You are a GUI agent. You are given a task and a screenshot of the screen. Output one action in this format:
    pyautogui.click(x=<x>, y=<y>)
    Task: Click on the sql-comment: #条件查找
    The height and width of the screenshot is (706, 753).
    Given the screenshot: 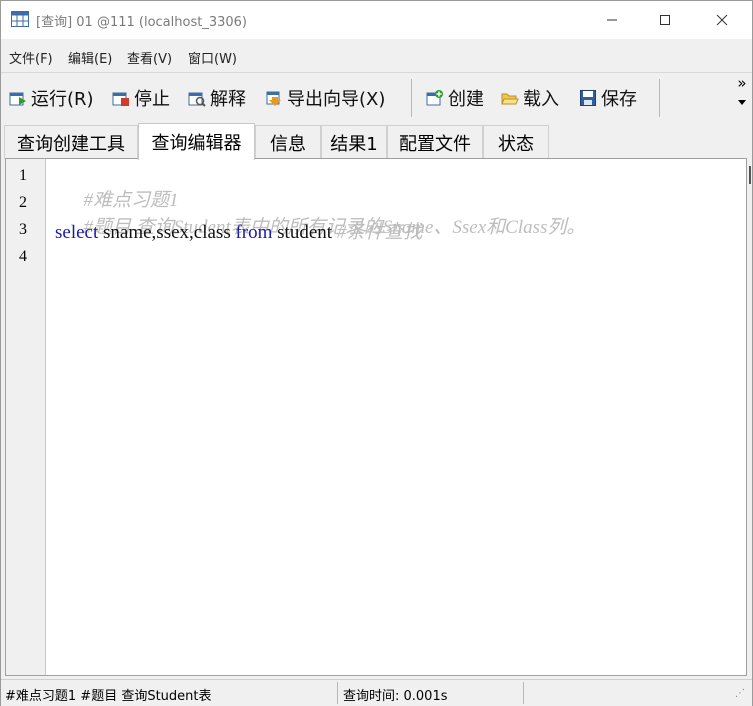 What is the action you would take?
    pyautogui.click(x=379, y=232)
    